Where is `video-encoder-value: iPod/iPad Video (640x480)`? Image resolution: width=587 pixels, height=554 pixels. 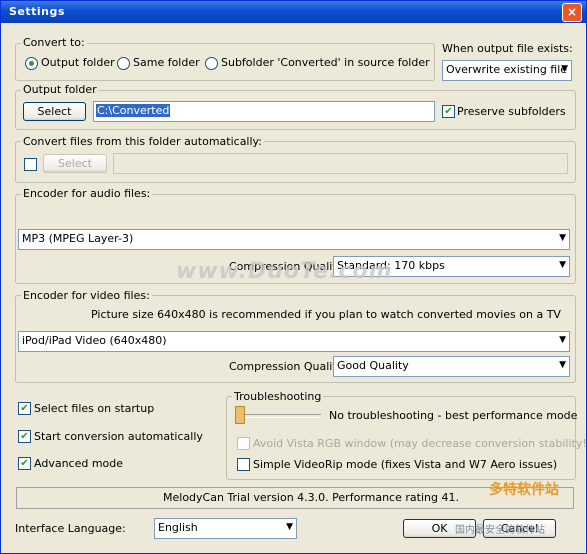
video-encoder-value: iPod/iPad Video (640x480) is located at coordinates (94, 340).